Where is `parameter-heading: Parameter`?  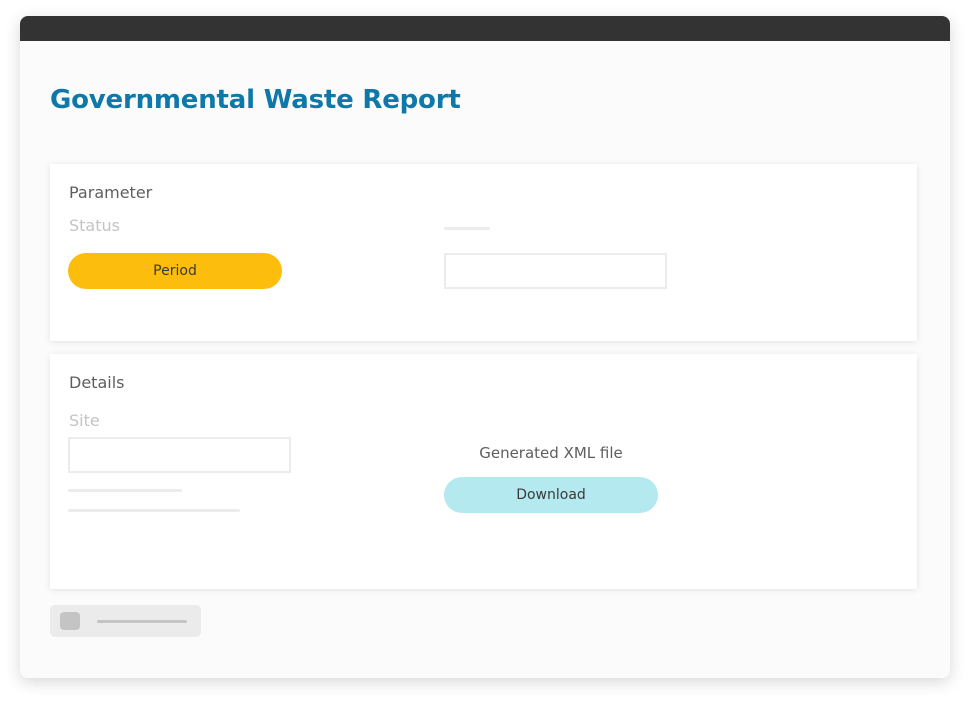 parameter-heading: Parameter is located at coordinates (111, 192).